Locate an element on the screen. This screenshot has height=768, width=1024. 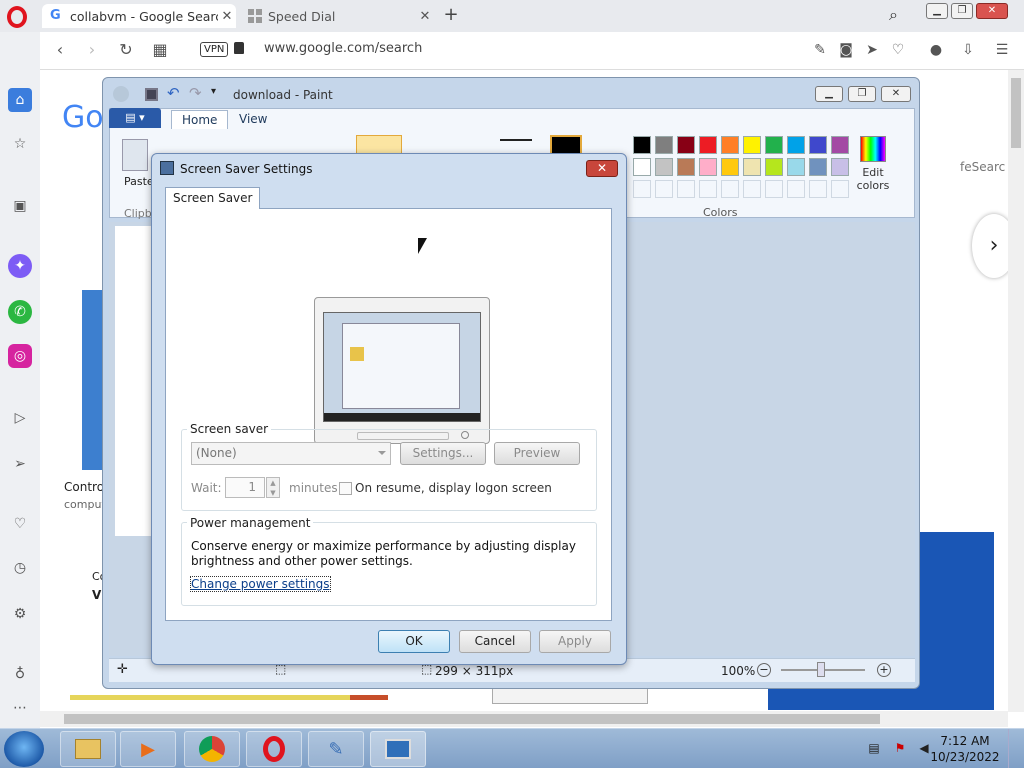
tab-grid-icon: ▦ is located at coordinates (160, 50).